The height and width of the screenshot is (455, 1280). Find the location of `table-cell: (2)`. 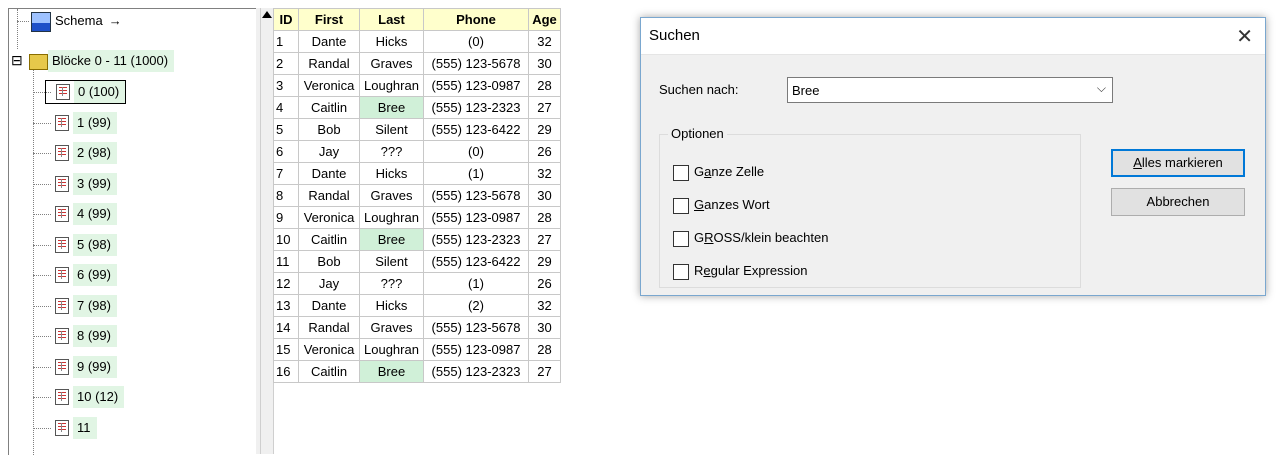

table-cell: (2) is located at coordinates (476, 305).